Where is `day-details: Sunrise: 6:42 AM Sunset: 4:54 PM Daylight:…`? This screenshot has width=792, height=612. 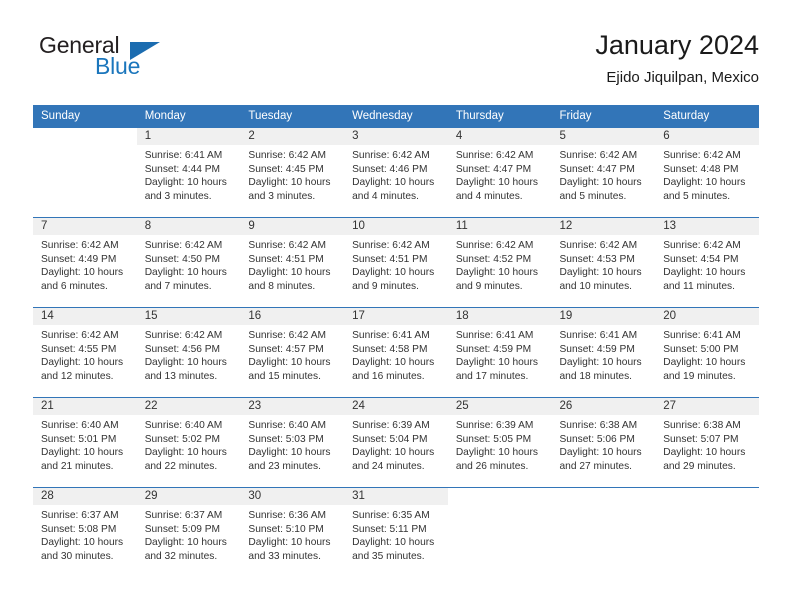
day-details: Sunrise: 6:42 AM Sunset: 4:54 PM Daylight:… is located at coordinates (707, 264).